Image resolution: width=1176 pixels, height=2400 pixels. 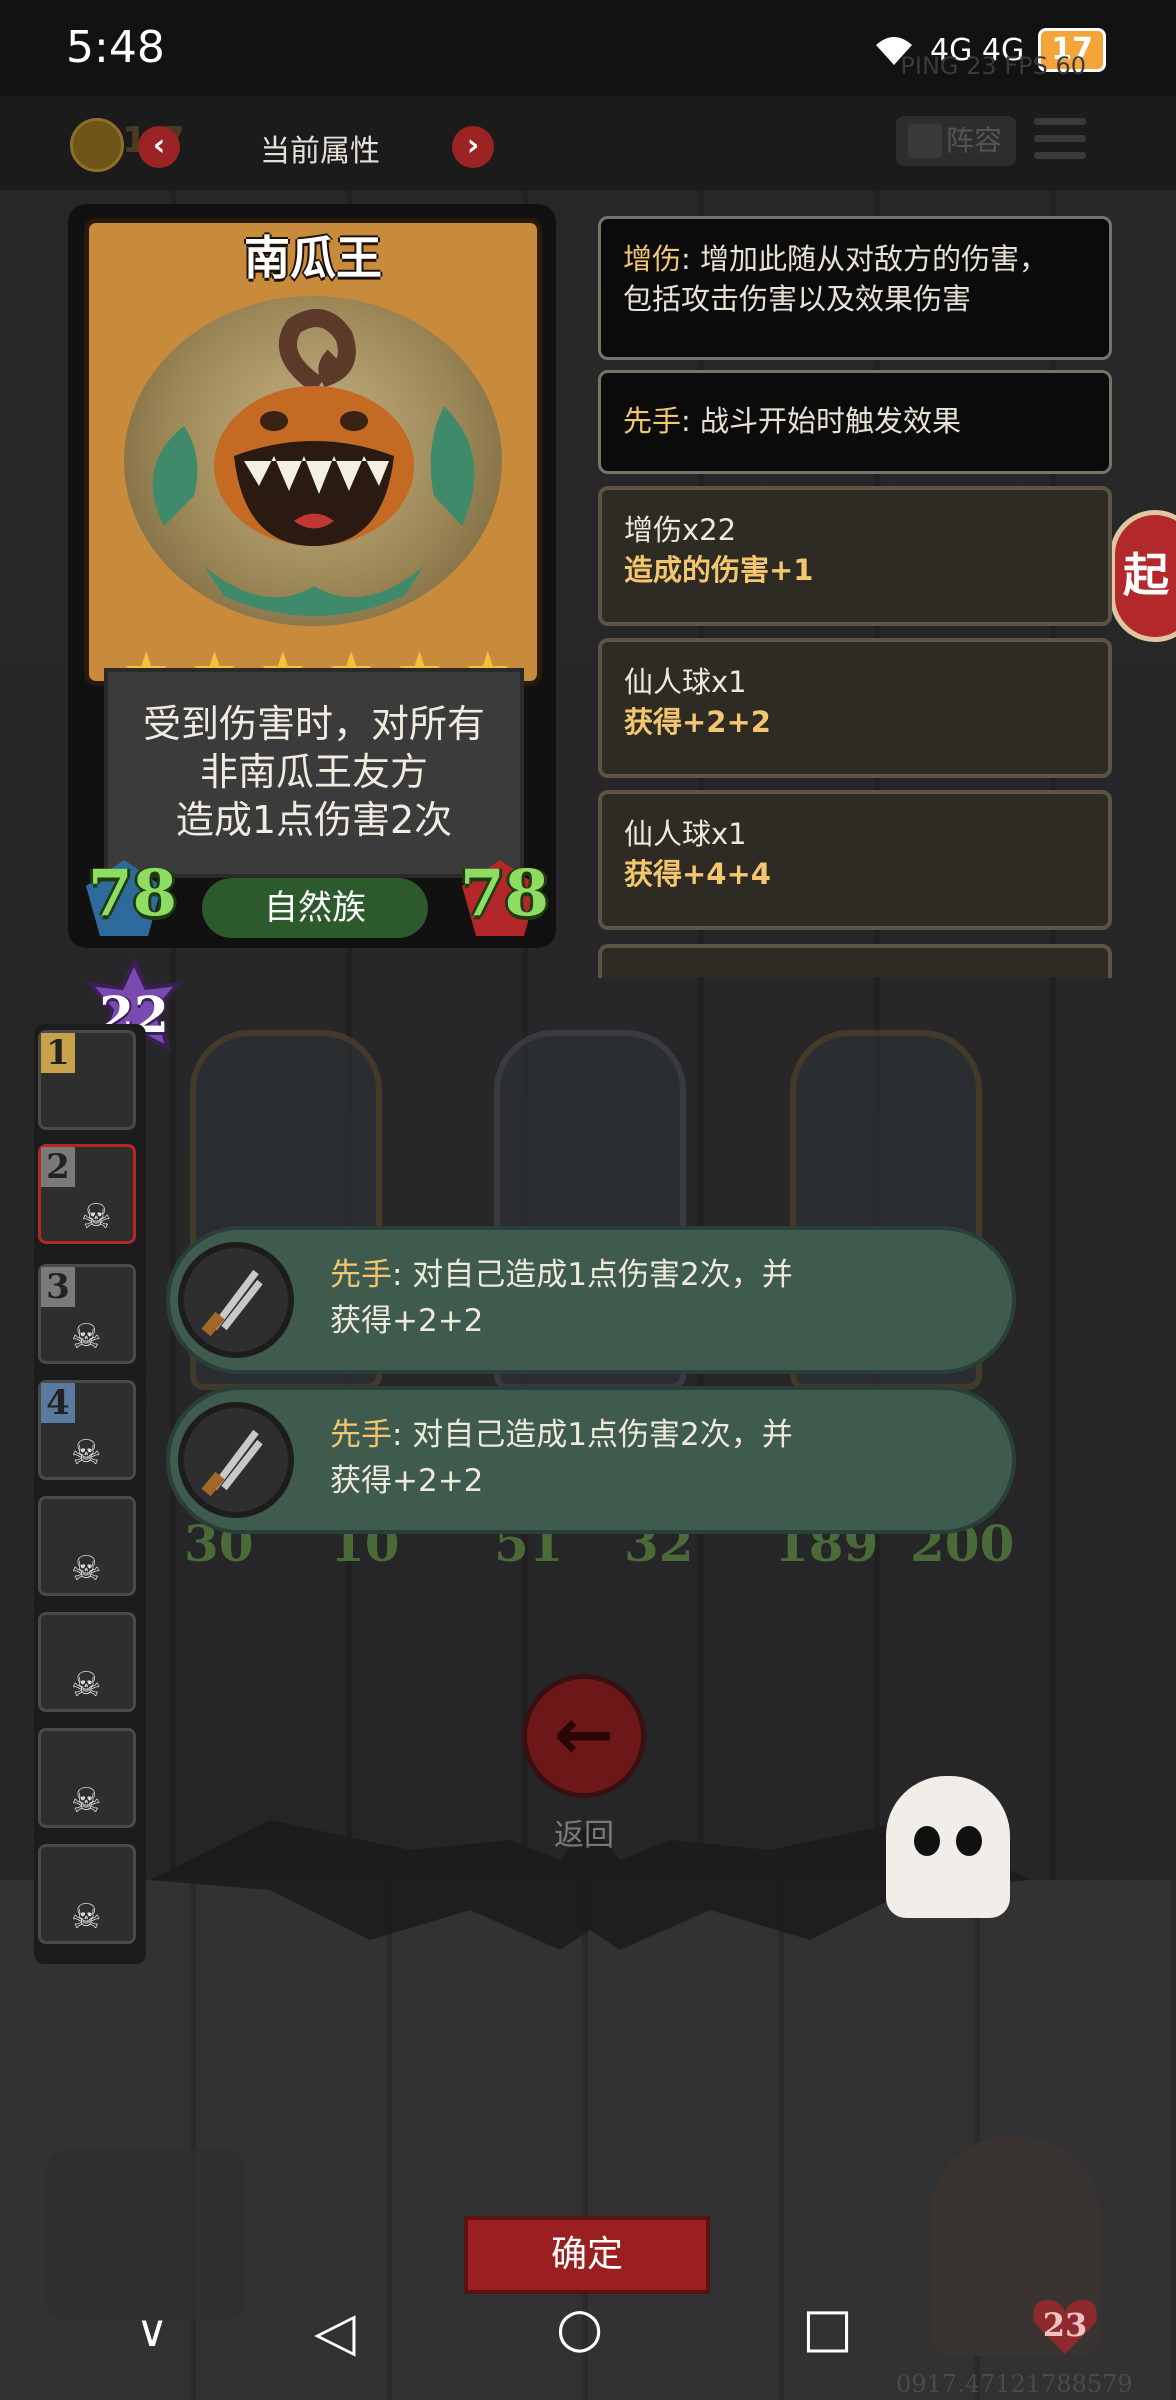 I want to click on info-text: : 战斗开始时触发效果, so click(x=821, y=421).